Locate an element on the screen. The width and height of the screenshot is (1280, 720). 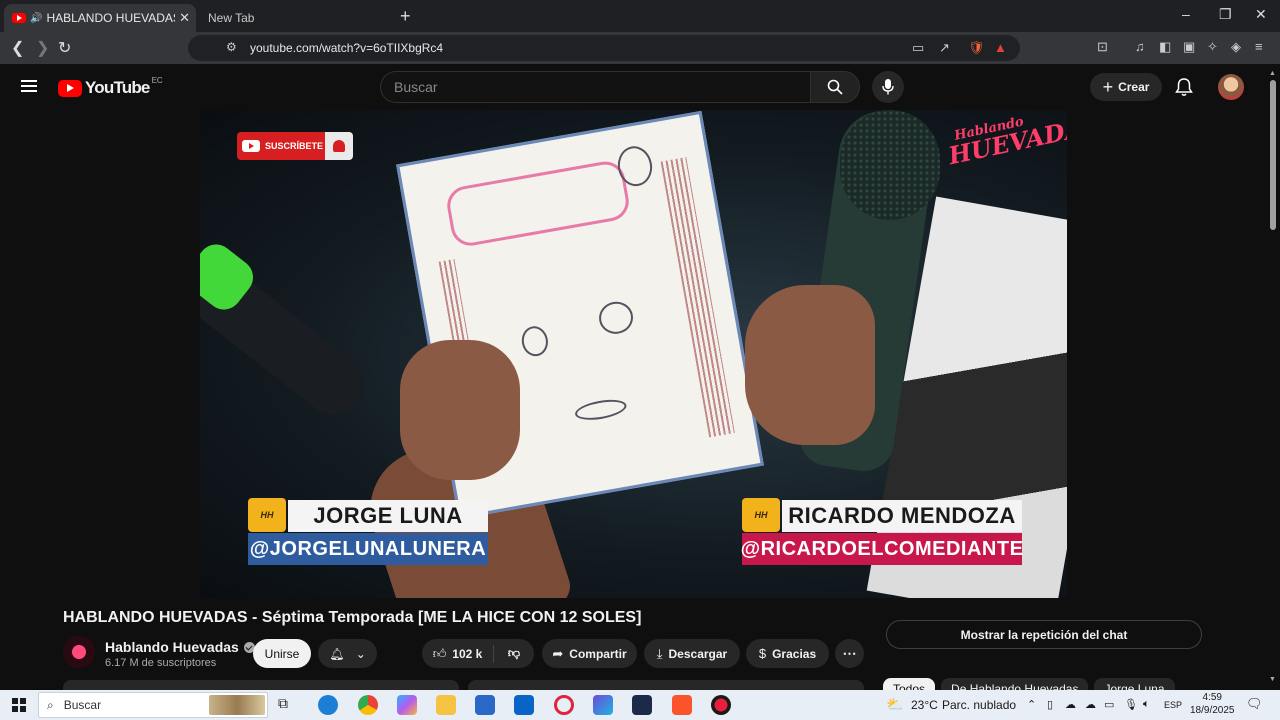
taskbar-search: ⌕ Buscar is located at coordinates (153, 705).